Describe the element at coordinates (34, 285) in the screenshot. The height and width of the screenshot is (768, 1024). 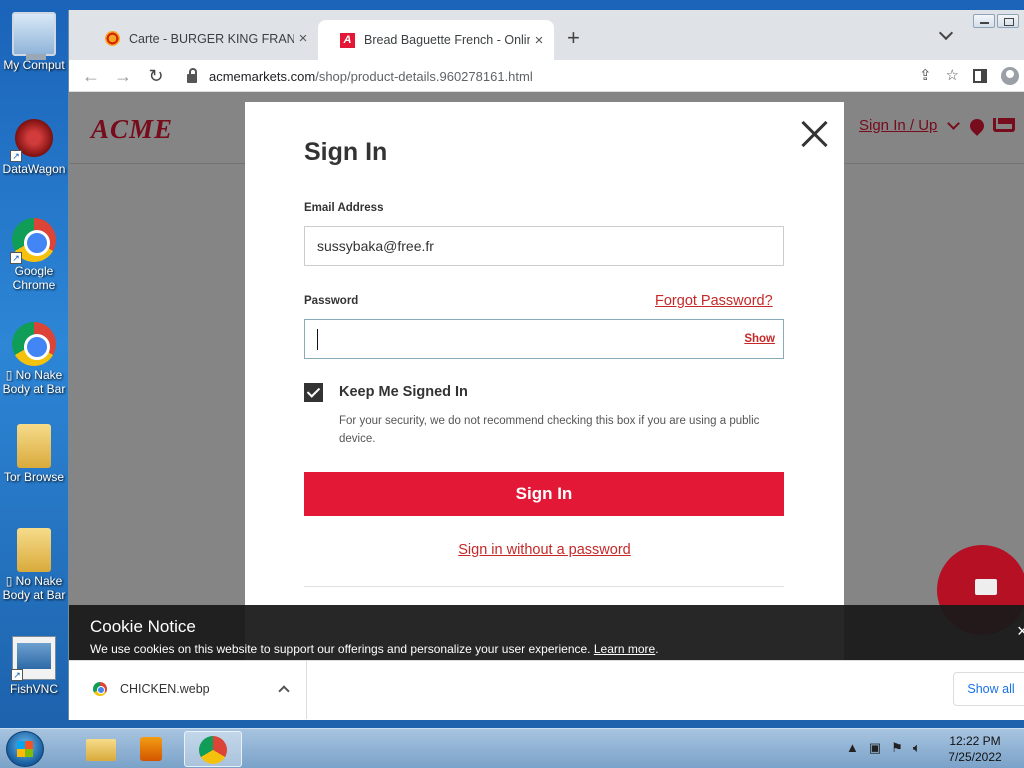
I see `desktop-icon-label-line2: Chrome` at that location.